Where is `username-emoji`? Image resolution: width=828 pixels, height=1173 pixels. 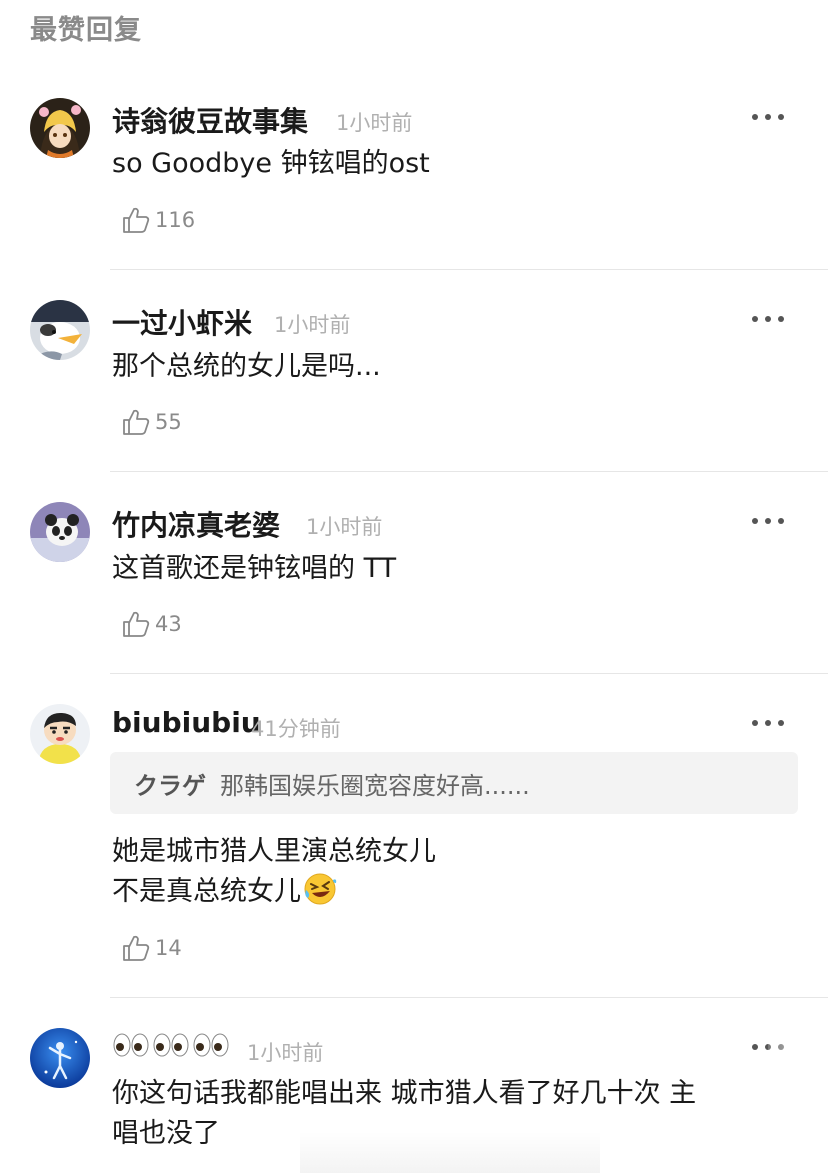 username-emoji is located at coordinates (171, 1045).